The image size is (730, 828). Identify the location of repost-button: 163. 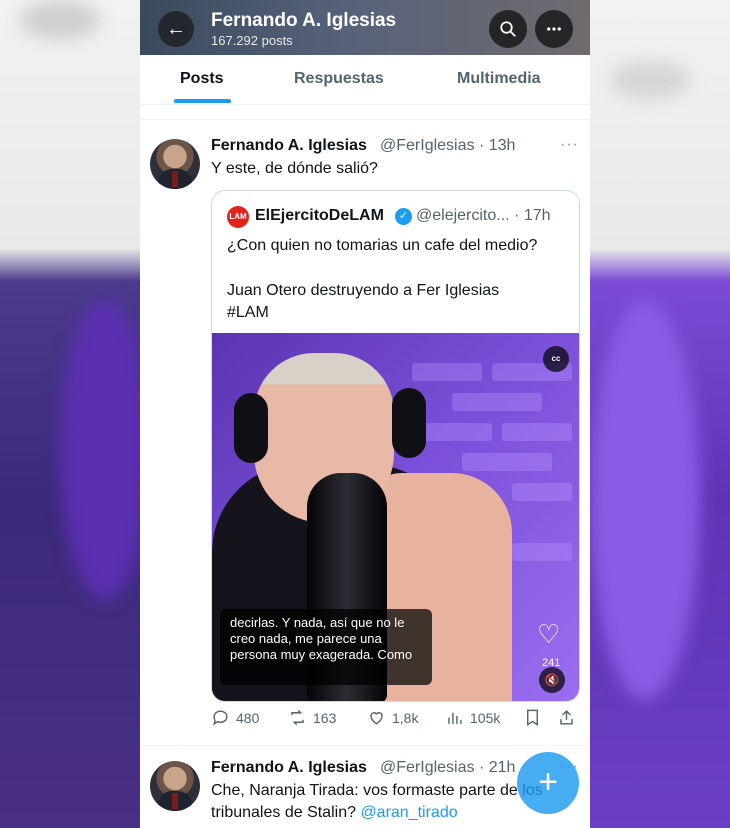
(312, 717).